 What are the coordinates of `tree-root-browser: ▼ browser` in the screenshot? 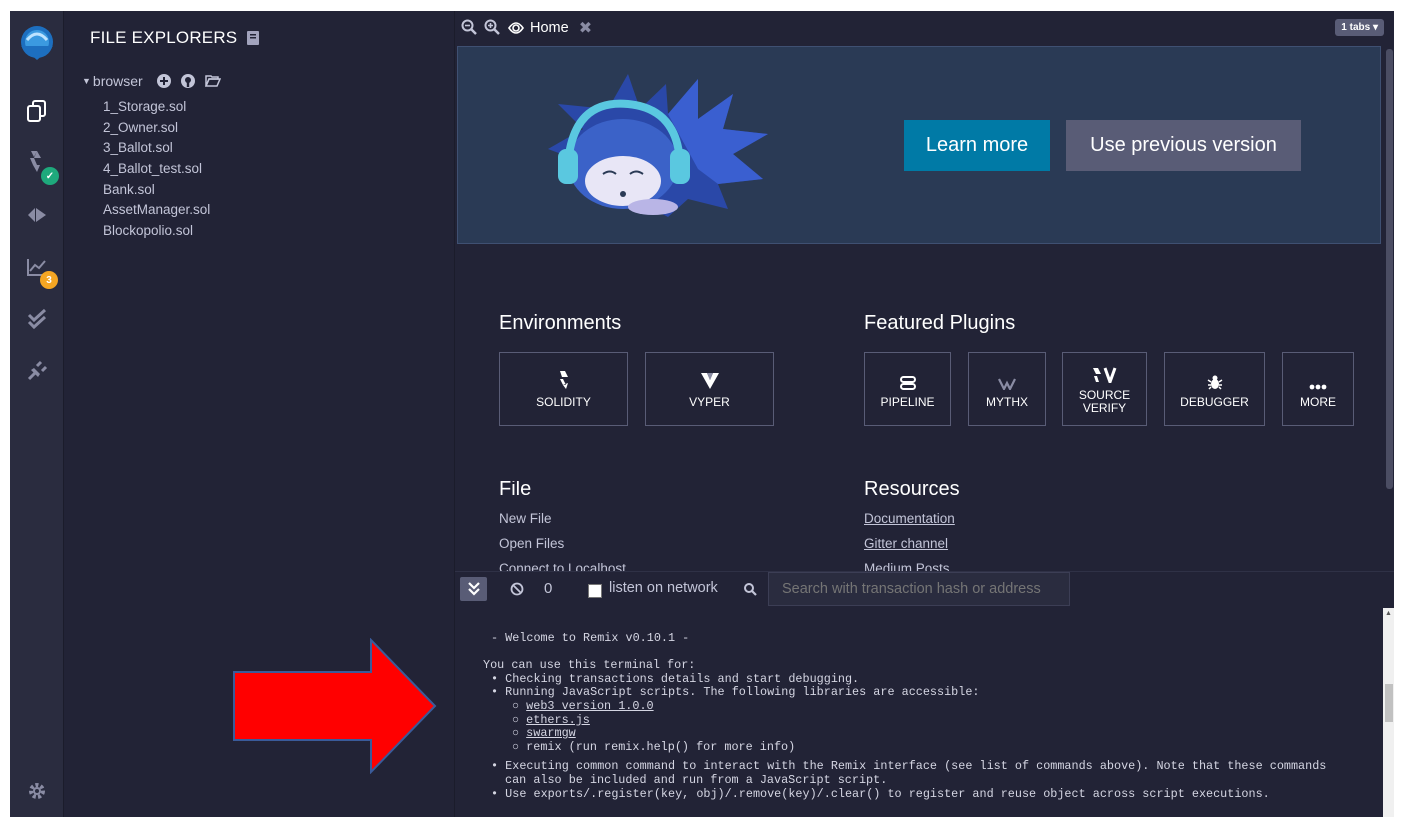 It's located at (151, 81).